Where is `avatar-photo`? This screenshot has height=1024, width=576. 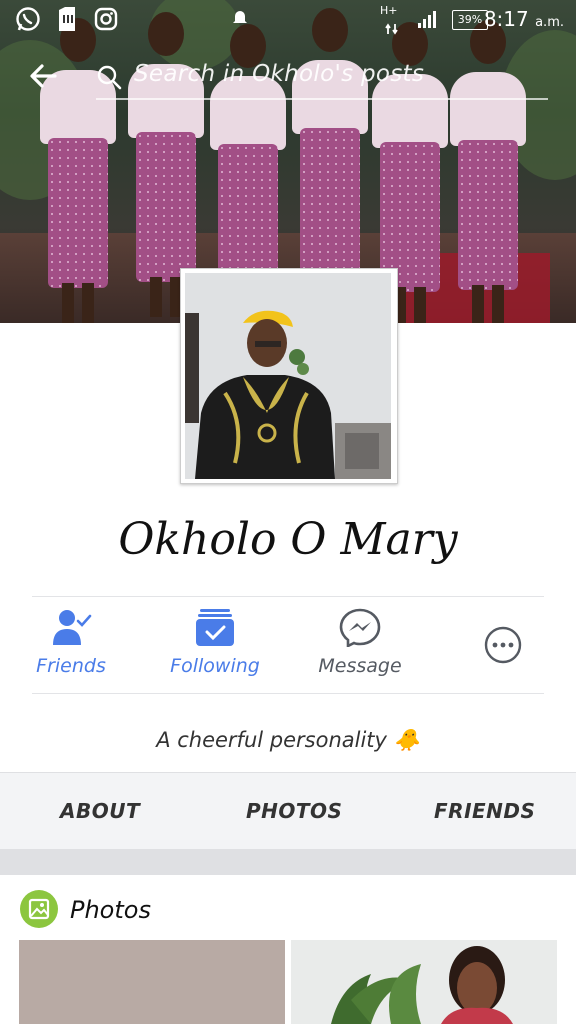
avatar-photo is located at coordinates (288, 376).